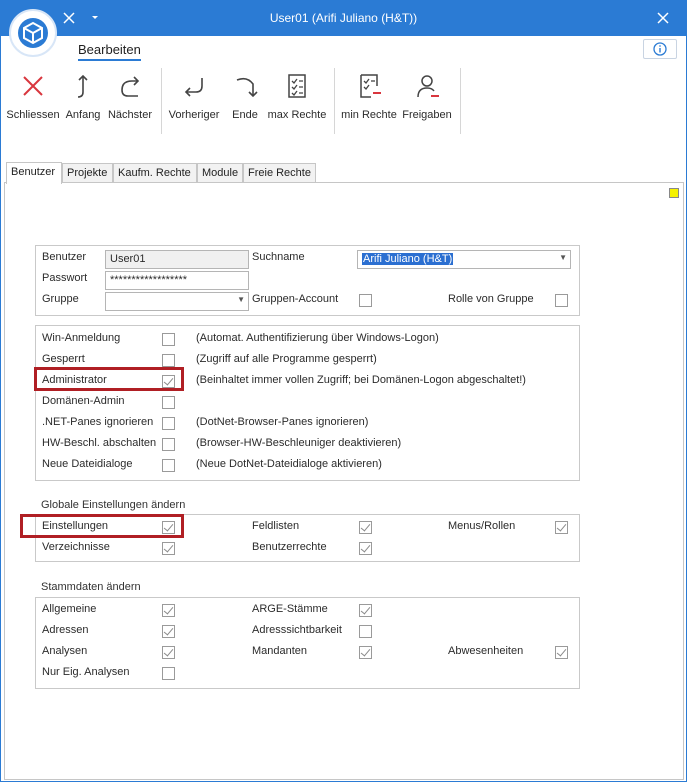  What do you see at coordinates (155, 173) in the screenshot?
I see `tab-kaufm-rechte: Kaufm. Rechte` at bounding box center [155, 173].